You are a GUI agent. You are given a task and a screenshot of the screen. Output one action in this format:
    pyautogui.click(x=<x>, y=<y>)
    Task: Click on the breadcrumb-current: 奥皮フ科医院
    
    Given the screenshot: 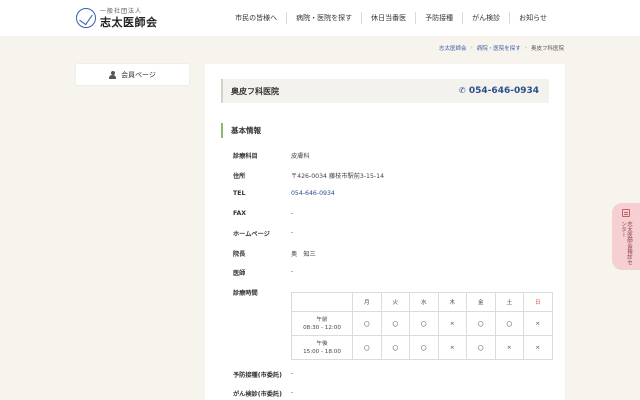 What is the action you would take?
    pyautogui.click(x=547, y=49)
    